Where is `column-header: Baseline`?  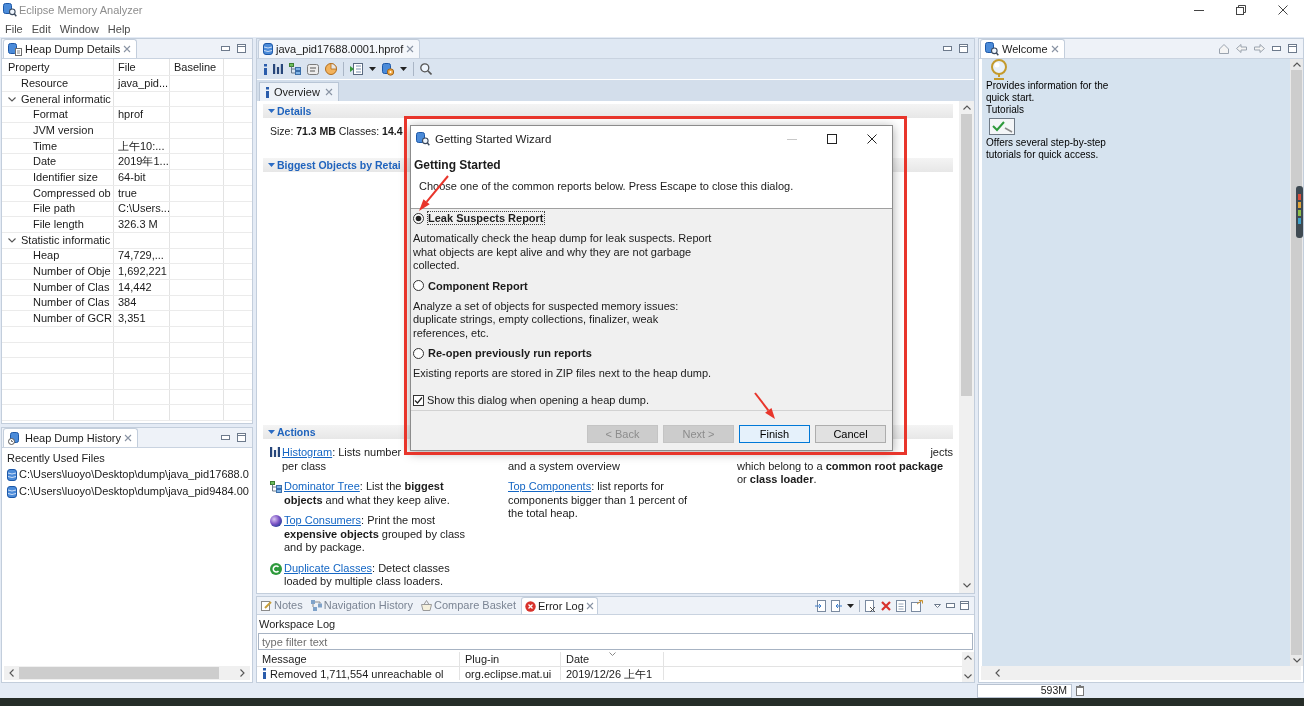 column-header: Baseline is located at coordinates (195, 67).